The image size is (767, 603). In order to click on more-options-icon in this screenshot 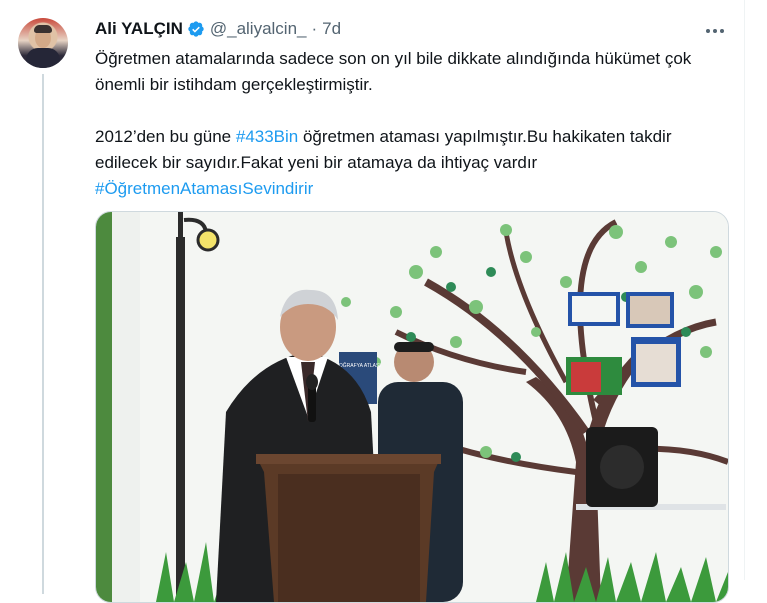, I will do `click(715, 31)`.